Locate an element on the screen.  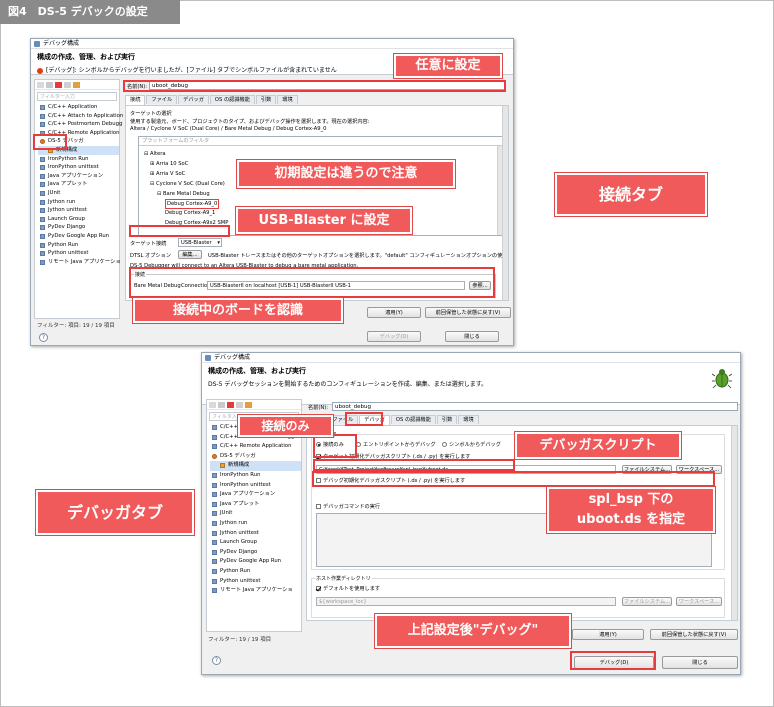
use-default-checkbox: デフォルトを使用します is located at coordinates (348, 588).